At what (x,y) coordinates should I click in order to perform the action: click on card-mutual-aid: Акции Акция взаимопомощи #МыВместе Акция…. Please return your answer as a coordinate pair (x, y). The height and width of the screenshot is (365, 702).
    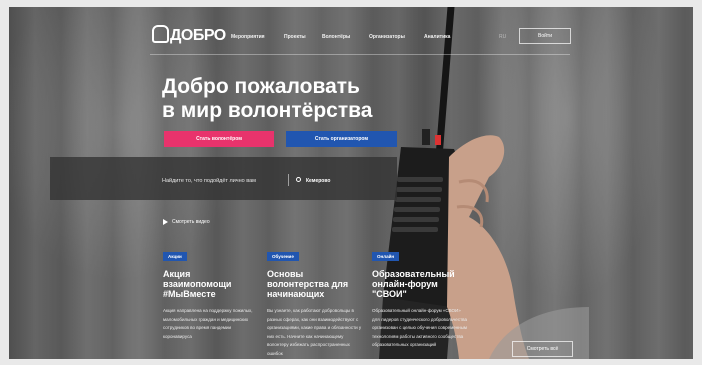
    Looking at the image, I should click on (210, 293).